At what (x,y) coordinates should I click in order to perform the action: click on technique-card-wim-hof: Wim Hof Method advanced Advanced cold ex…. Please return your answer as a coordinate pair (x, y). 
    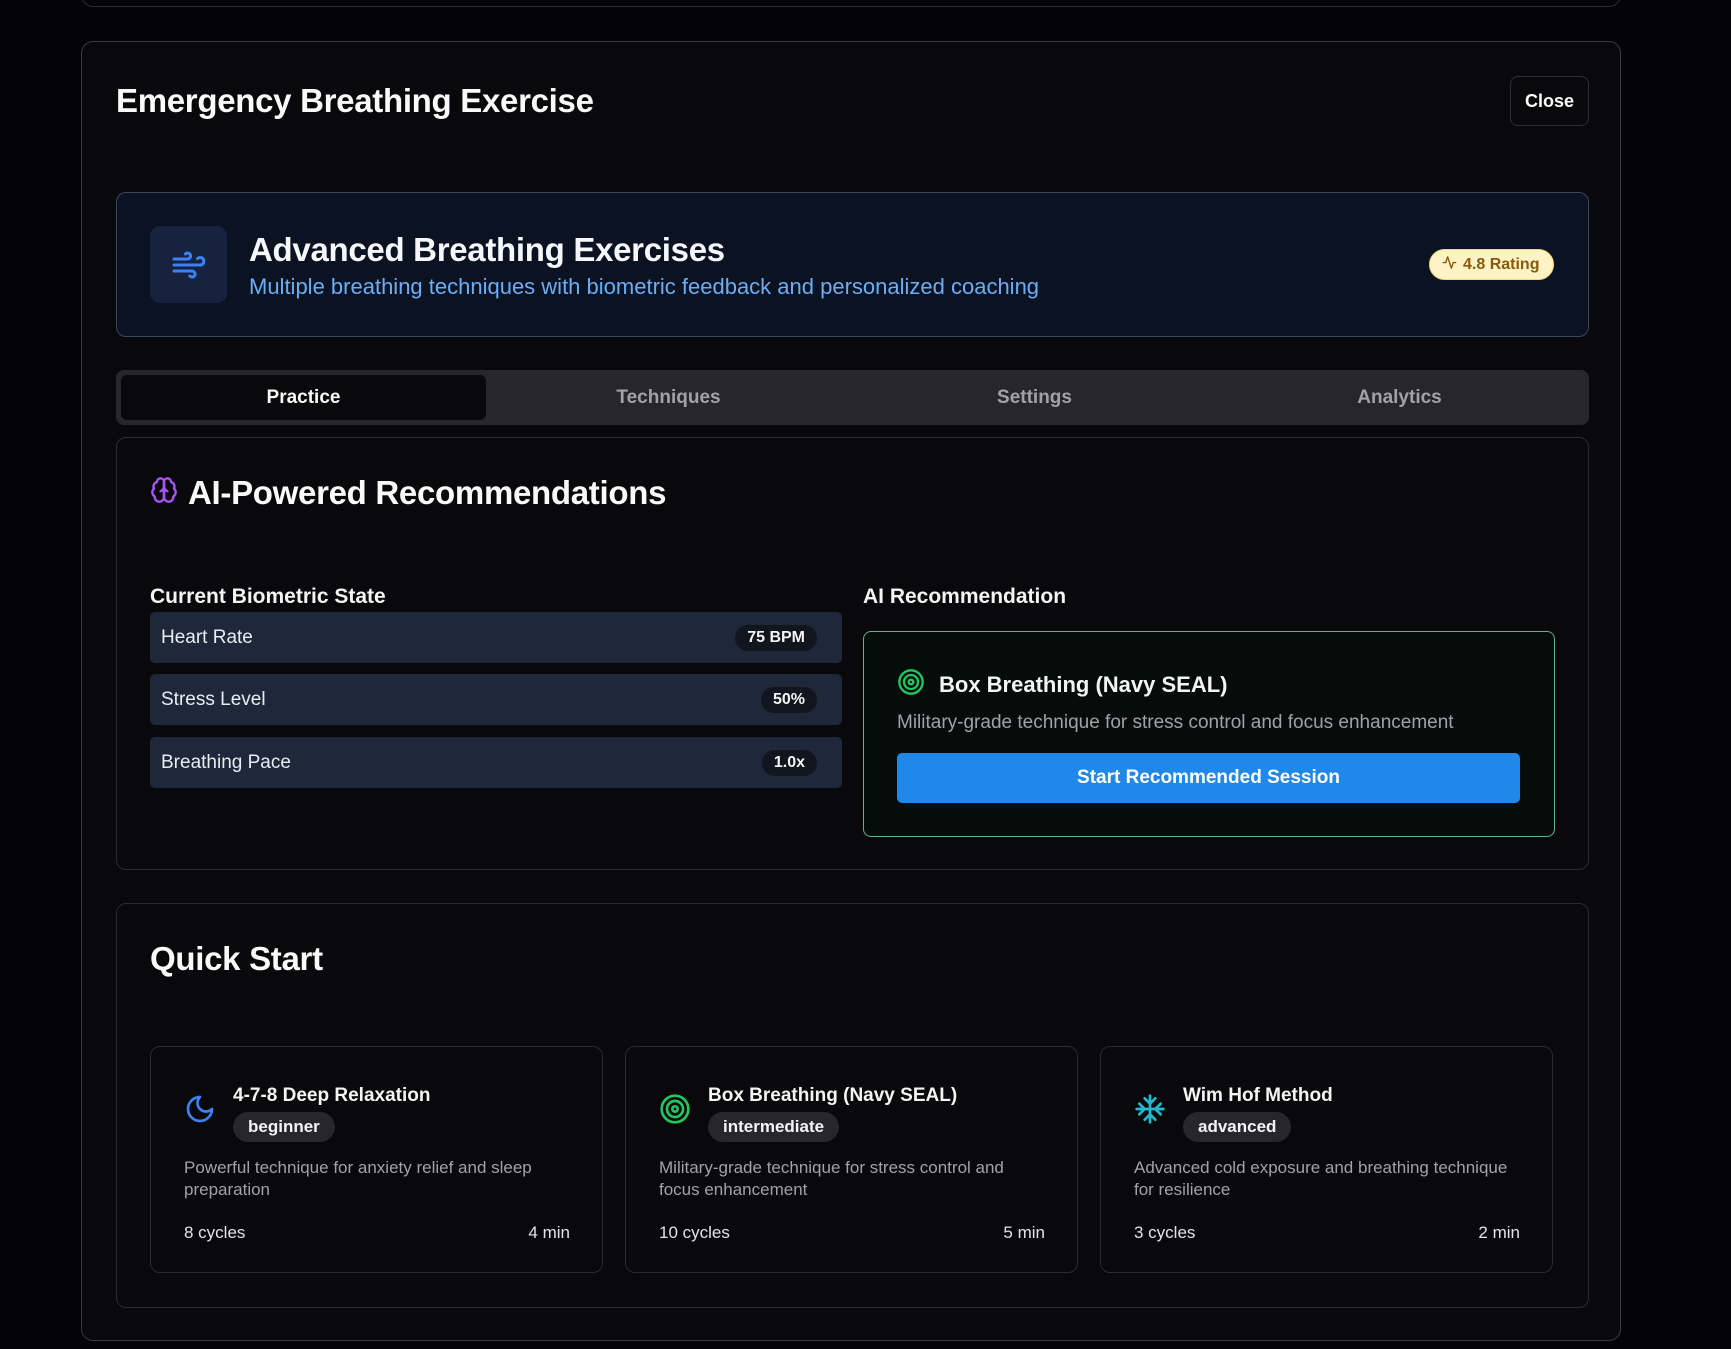
    Looking at the image, I should click on (1326, 1159).